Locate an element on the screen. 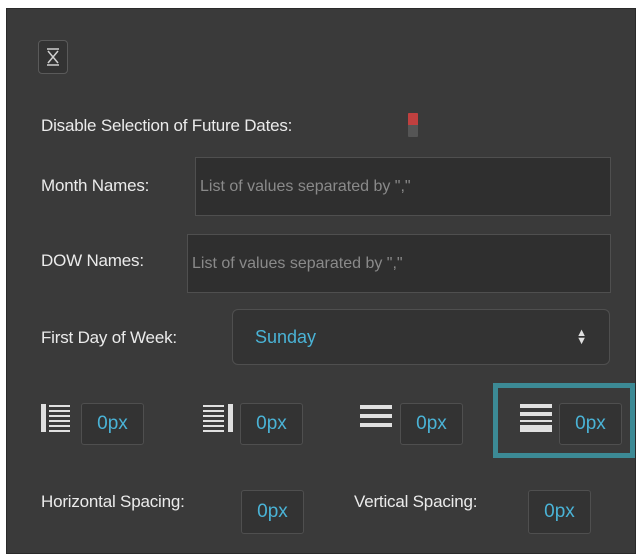 The height and width of the screenshot is (554, 641). close-button is located at coordinates (53, 57).